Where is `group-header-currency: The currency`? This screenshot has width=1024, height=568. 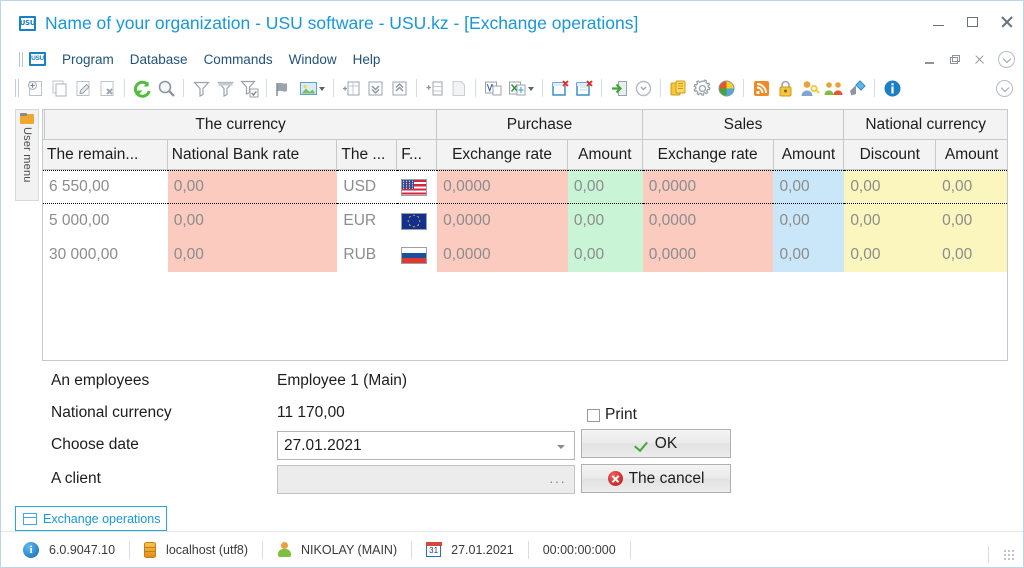 group-header-currency: The currency is located at coordinates (241, 125).